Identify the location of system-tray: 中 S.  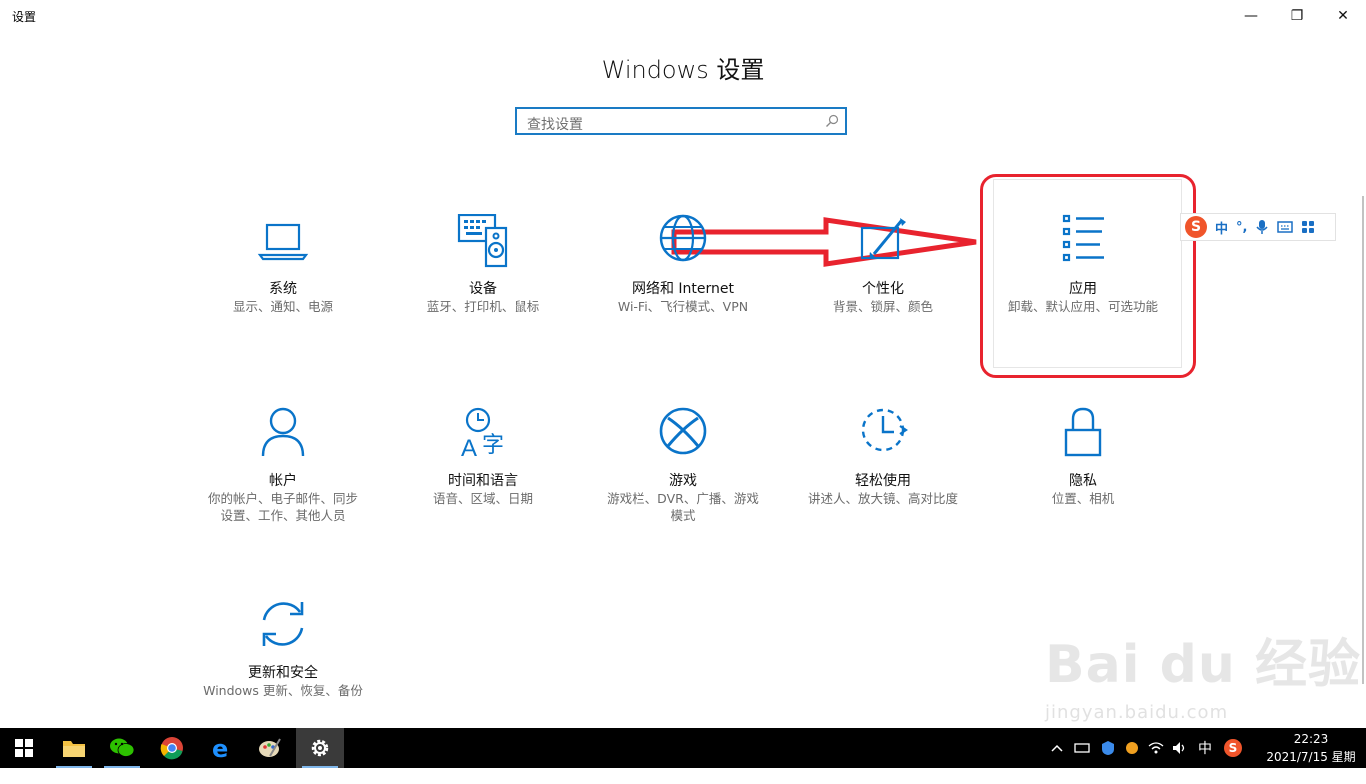
(1146, 748).